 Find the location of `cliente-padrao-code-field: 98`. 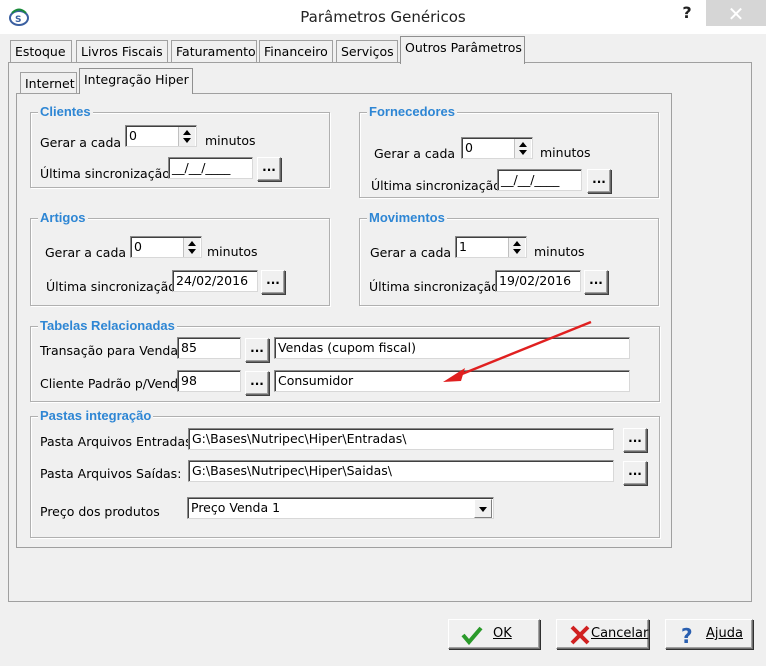

cliente-padrao-code-field: 98 is located at coordinates (209, 381).